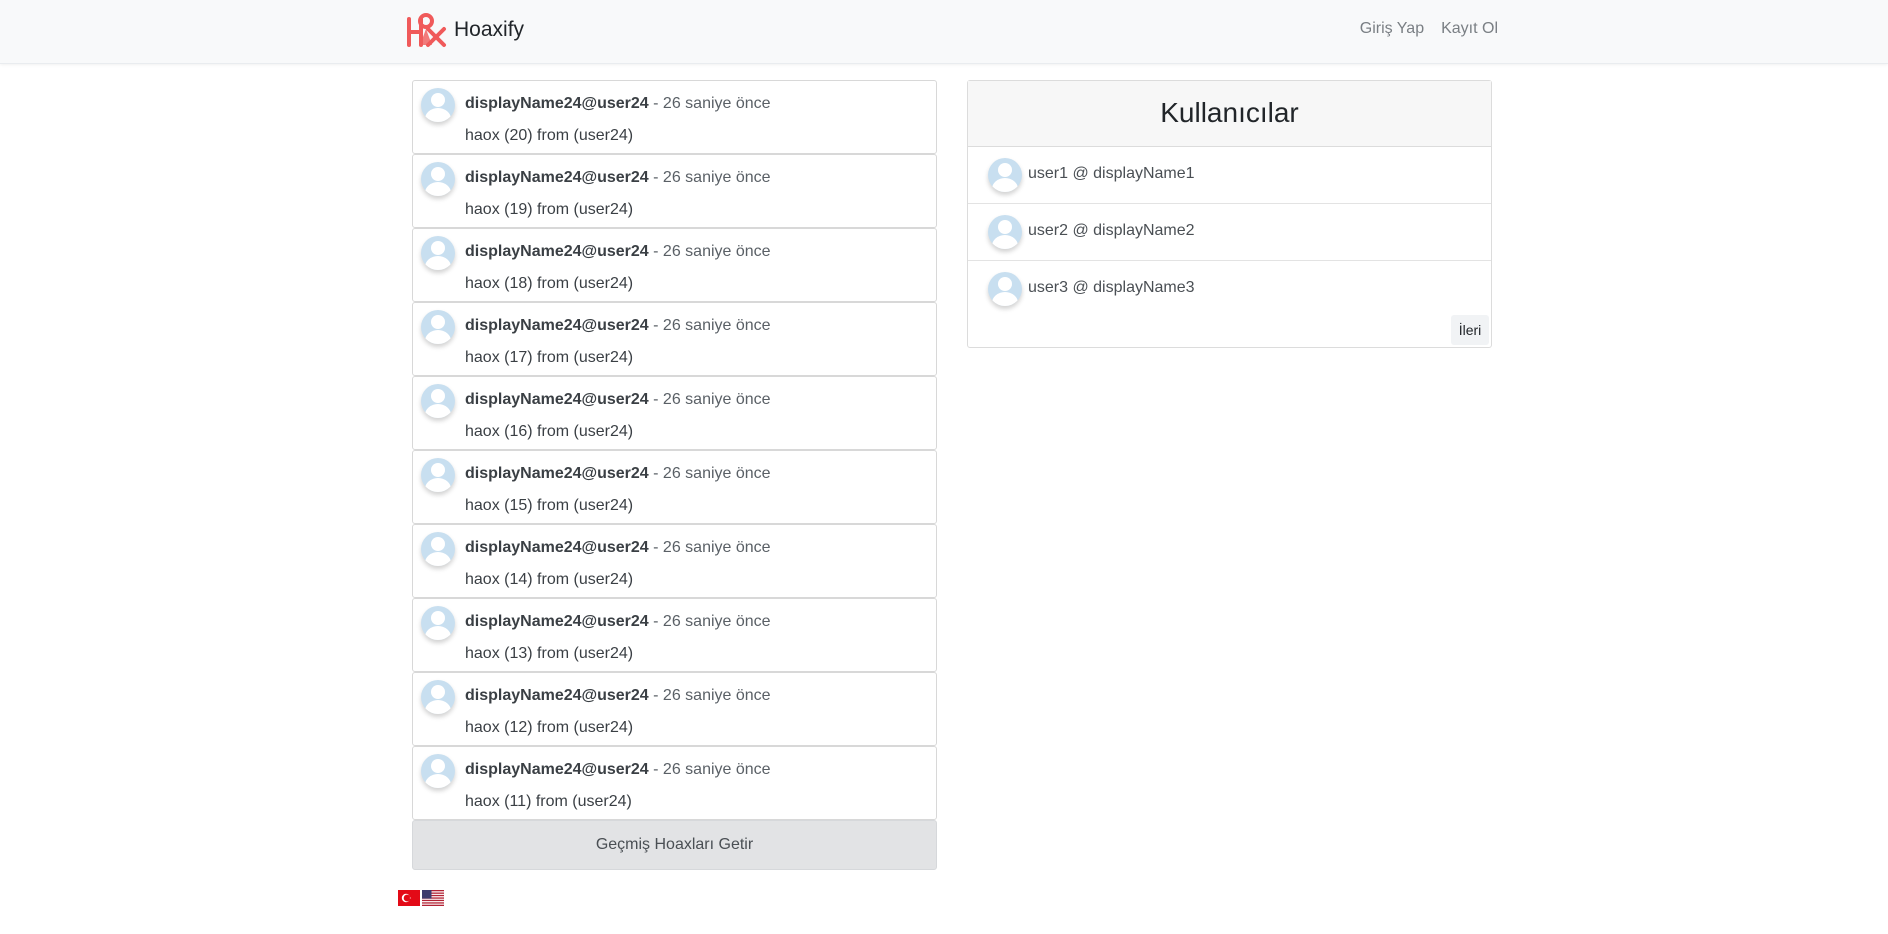 This screenshot has height=934, width=1888. What do you see at coordinates (1229, 114) in the screenshot?
I see `users-title: Kullanıcılar` at bounding box center [1229, 114].